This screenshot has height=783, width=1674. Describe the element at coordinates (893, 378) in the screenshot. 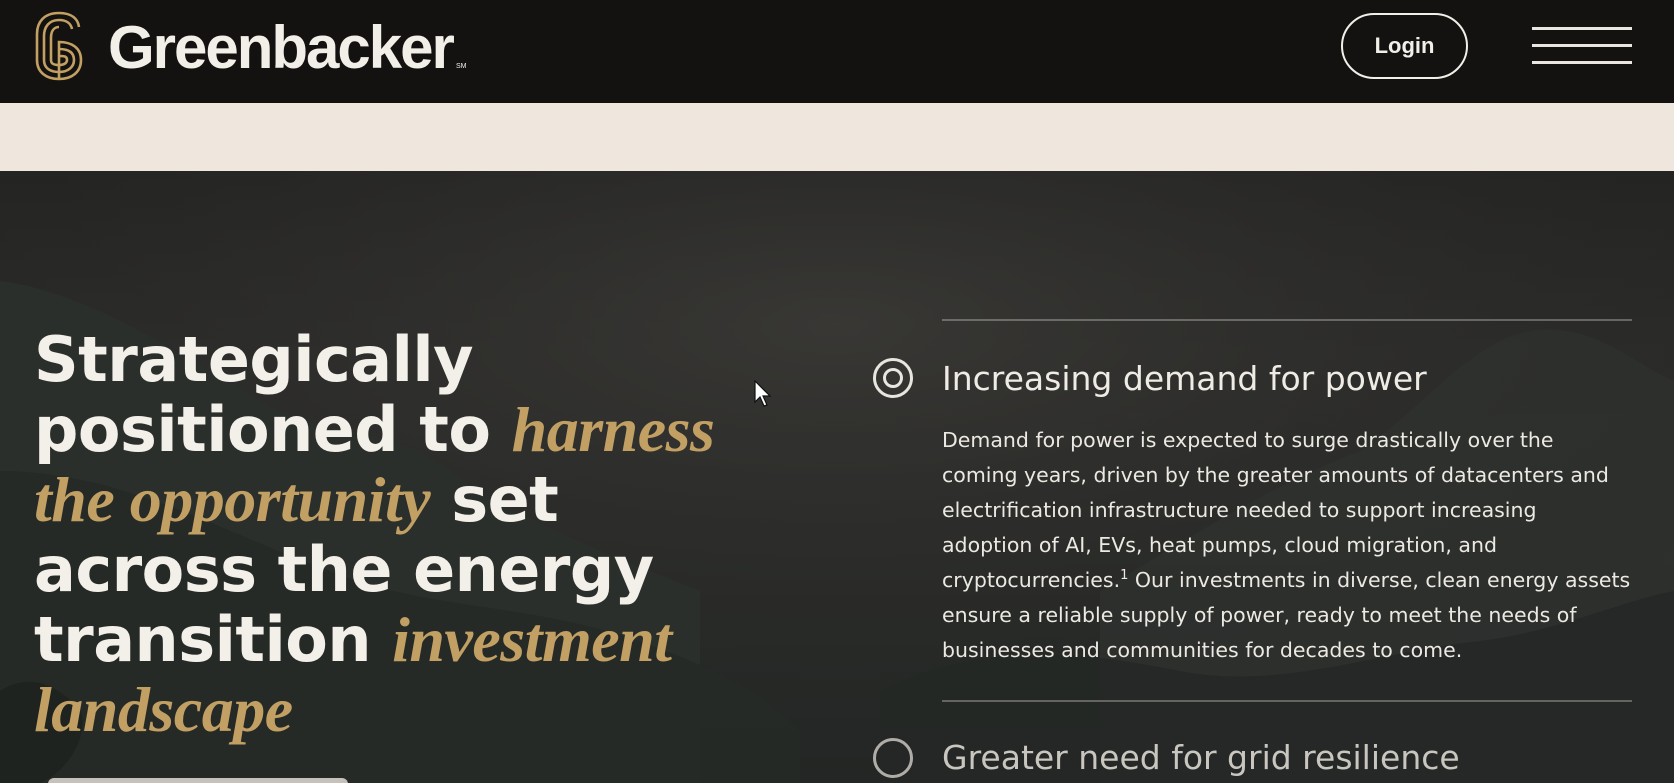

I see `radio-selected-icon` at that location.